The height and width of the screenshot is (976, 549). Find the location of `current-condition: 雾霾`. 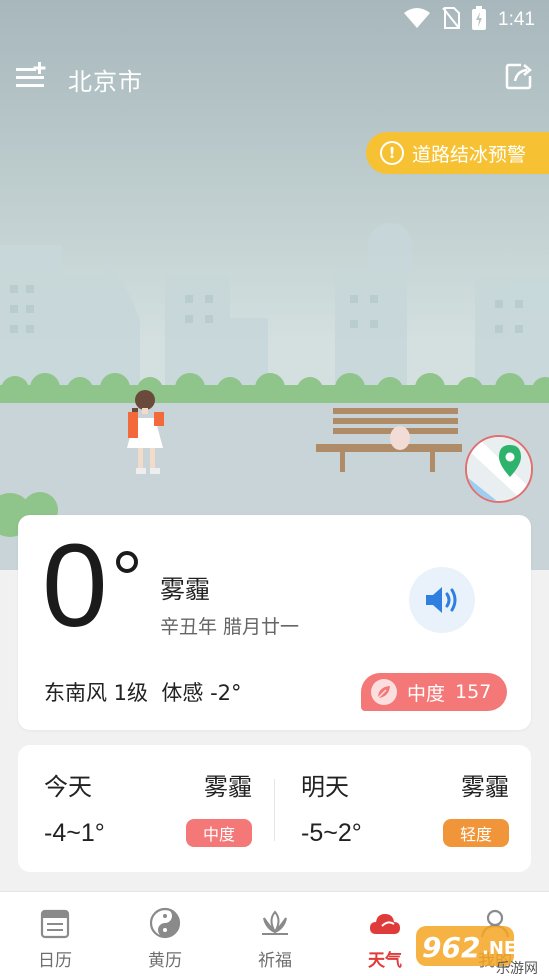

current-condition: 雾霾 is located at coordinates (185, 589).